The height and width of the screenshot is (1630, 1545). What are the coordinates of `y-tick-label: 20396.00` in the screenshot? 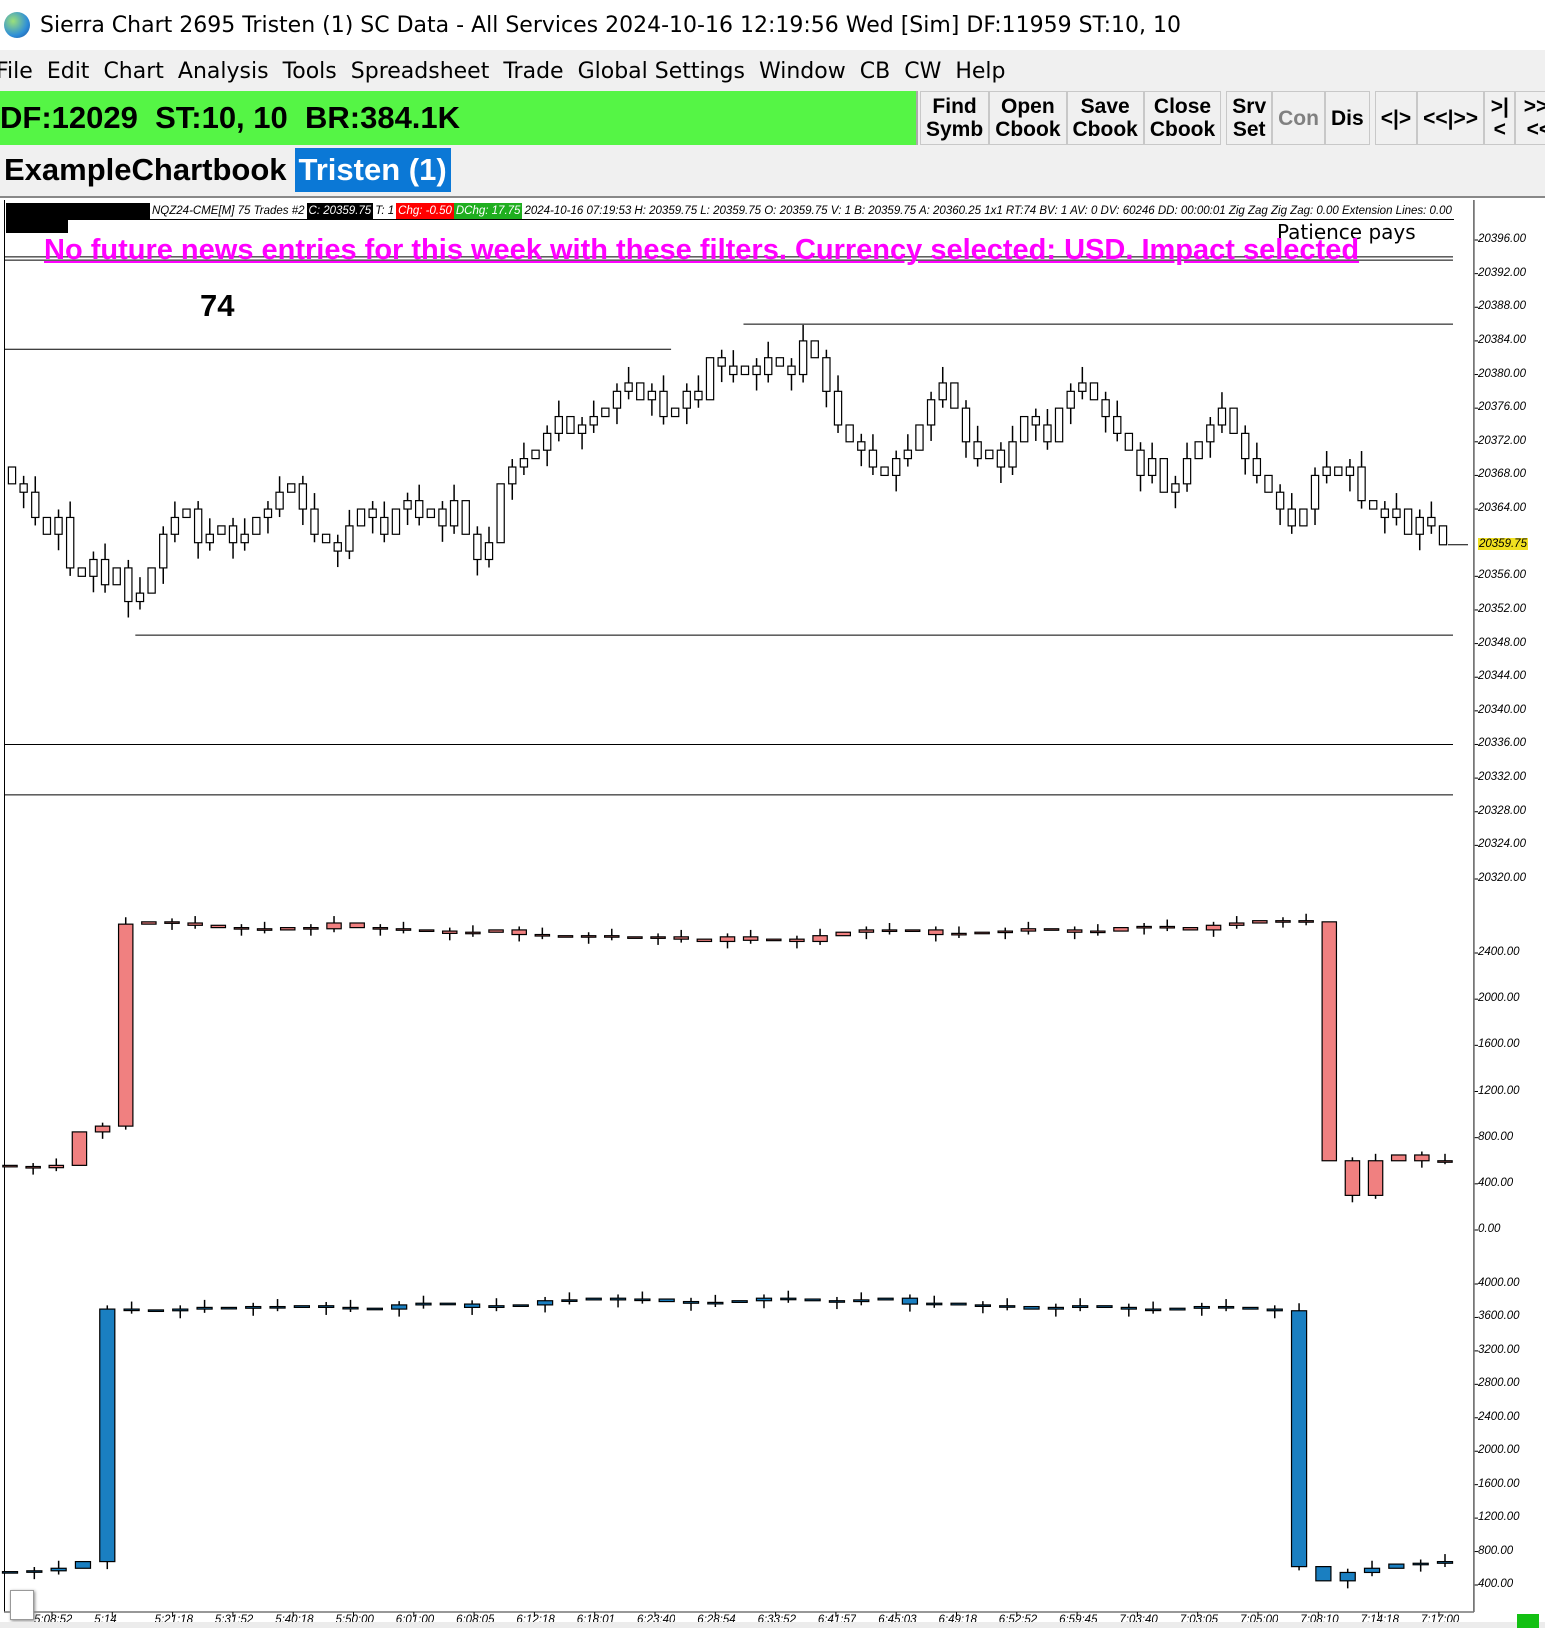 It's located at (1502, 239).